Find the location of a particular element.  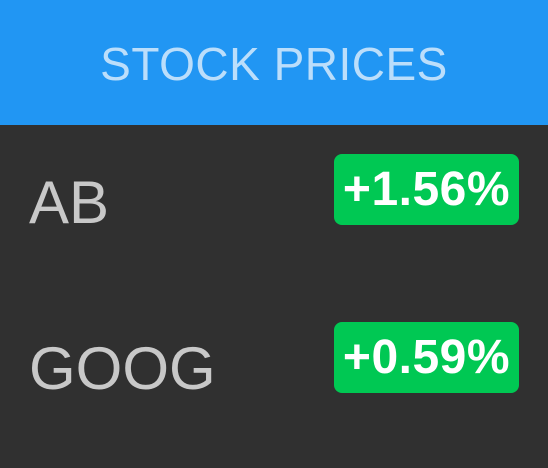

price-change-value: +0.59% is located at coordinates (426, 357).